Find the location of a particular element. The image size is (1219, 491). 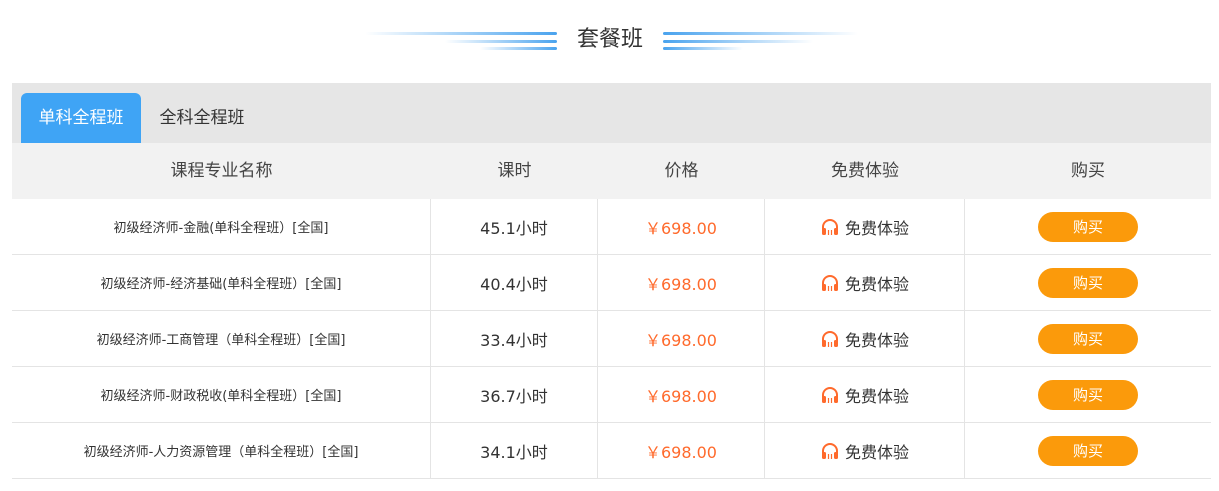

course-hours: 34.1小时 is located at coordinates (514, 450).